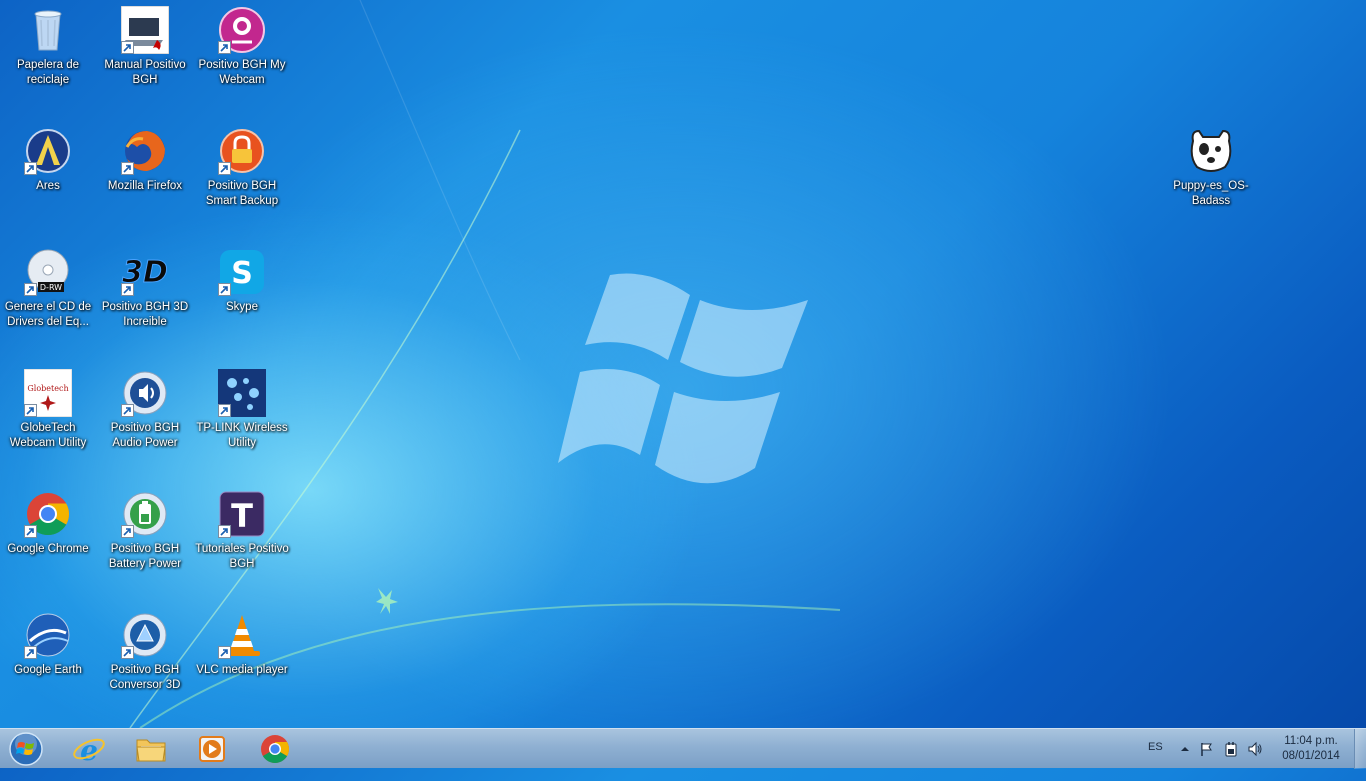 This screenshot has height=781, width=1366. What do you see at coordinates (145, 186) in the screenshot?
I see `desktop-icon-label: Mozilla Firefox` at bounding box center [145, 186].